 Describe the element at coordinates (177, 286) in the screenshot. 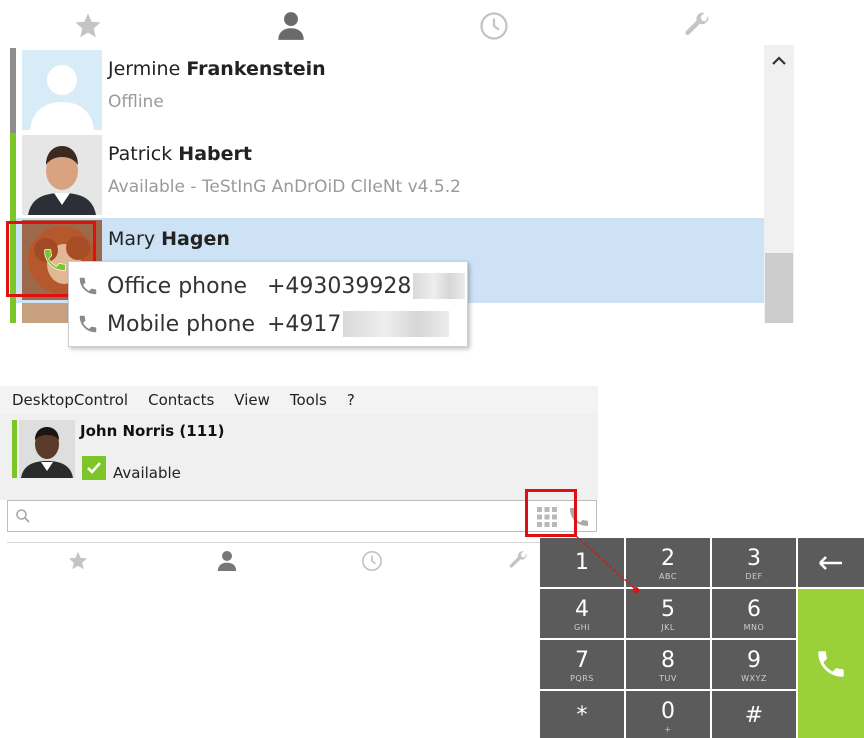

I see `phone-type: Office phone` at that location.